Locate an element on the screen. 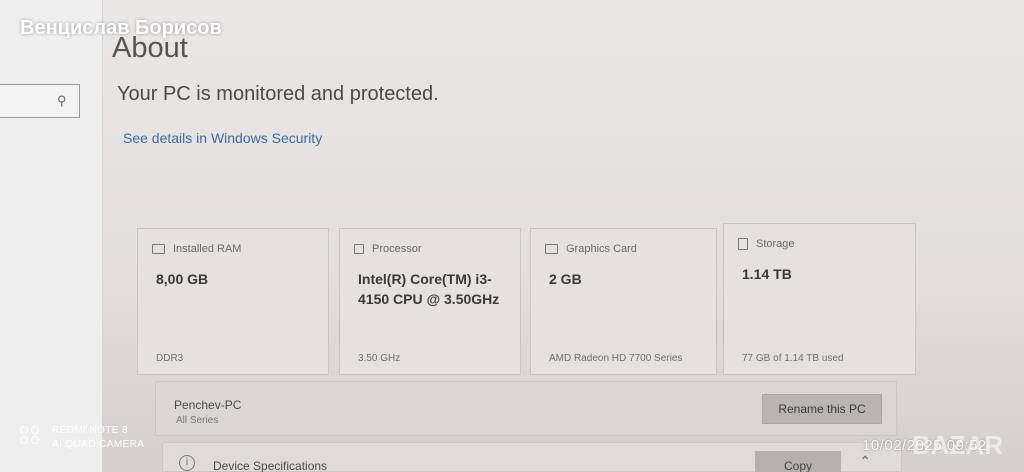  page-title: About is located at coordinates (150, 48).